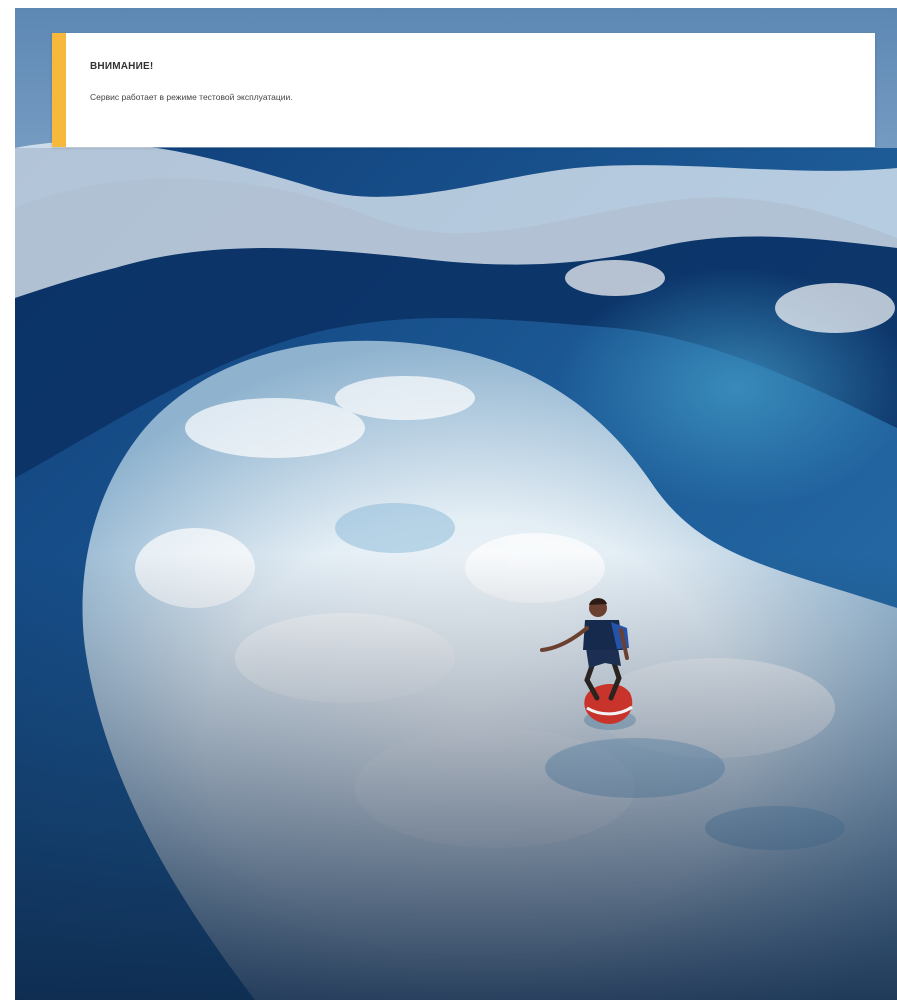 The height and width of the screenshot is (1000, 897). Describe the element at coordinates (59, 90) in the screenshot. I see `notice-accent-bar` at that location.